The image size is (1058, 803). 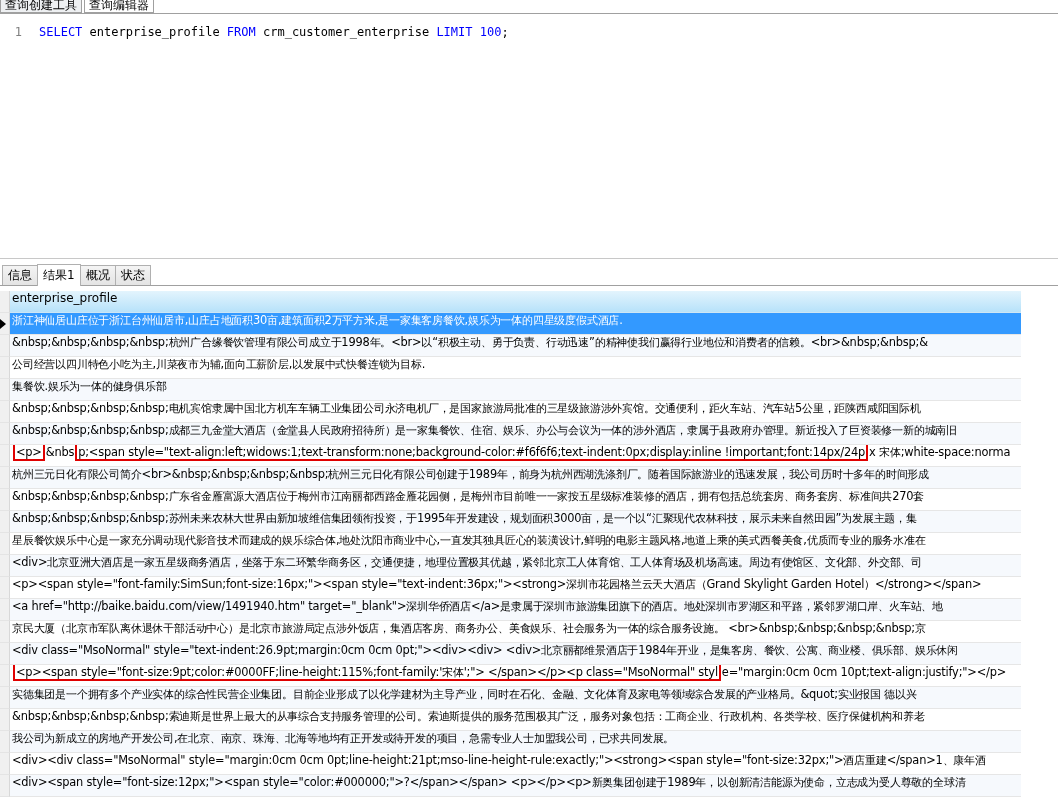 What do you see at coordinates (515, 302) in the screenshot?
I see `column-header: enterprise_profile` at bounding box center [515, 302].